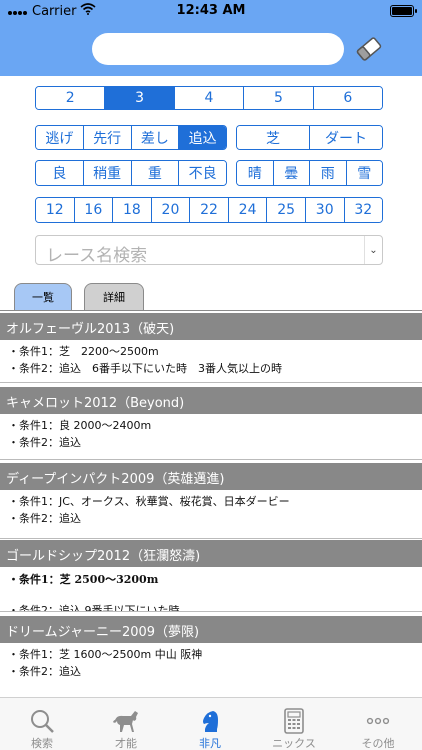 Image resolution: width=422 pixels, height=750 pixels. Describe the element at coordinates (211, 326) in the screenshot. I see `race-header: オルフェーヴル2013（破天)` at that location.